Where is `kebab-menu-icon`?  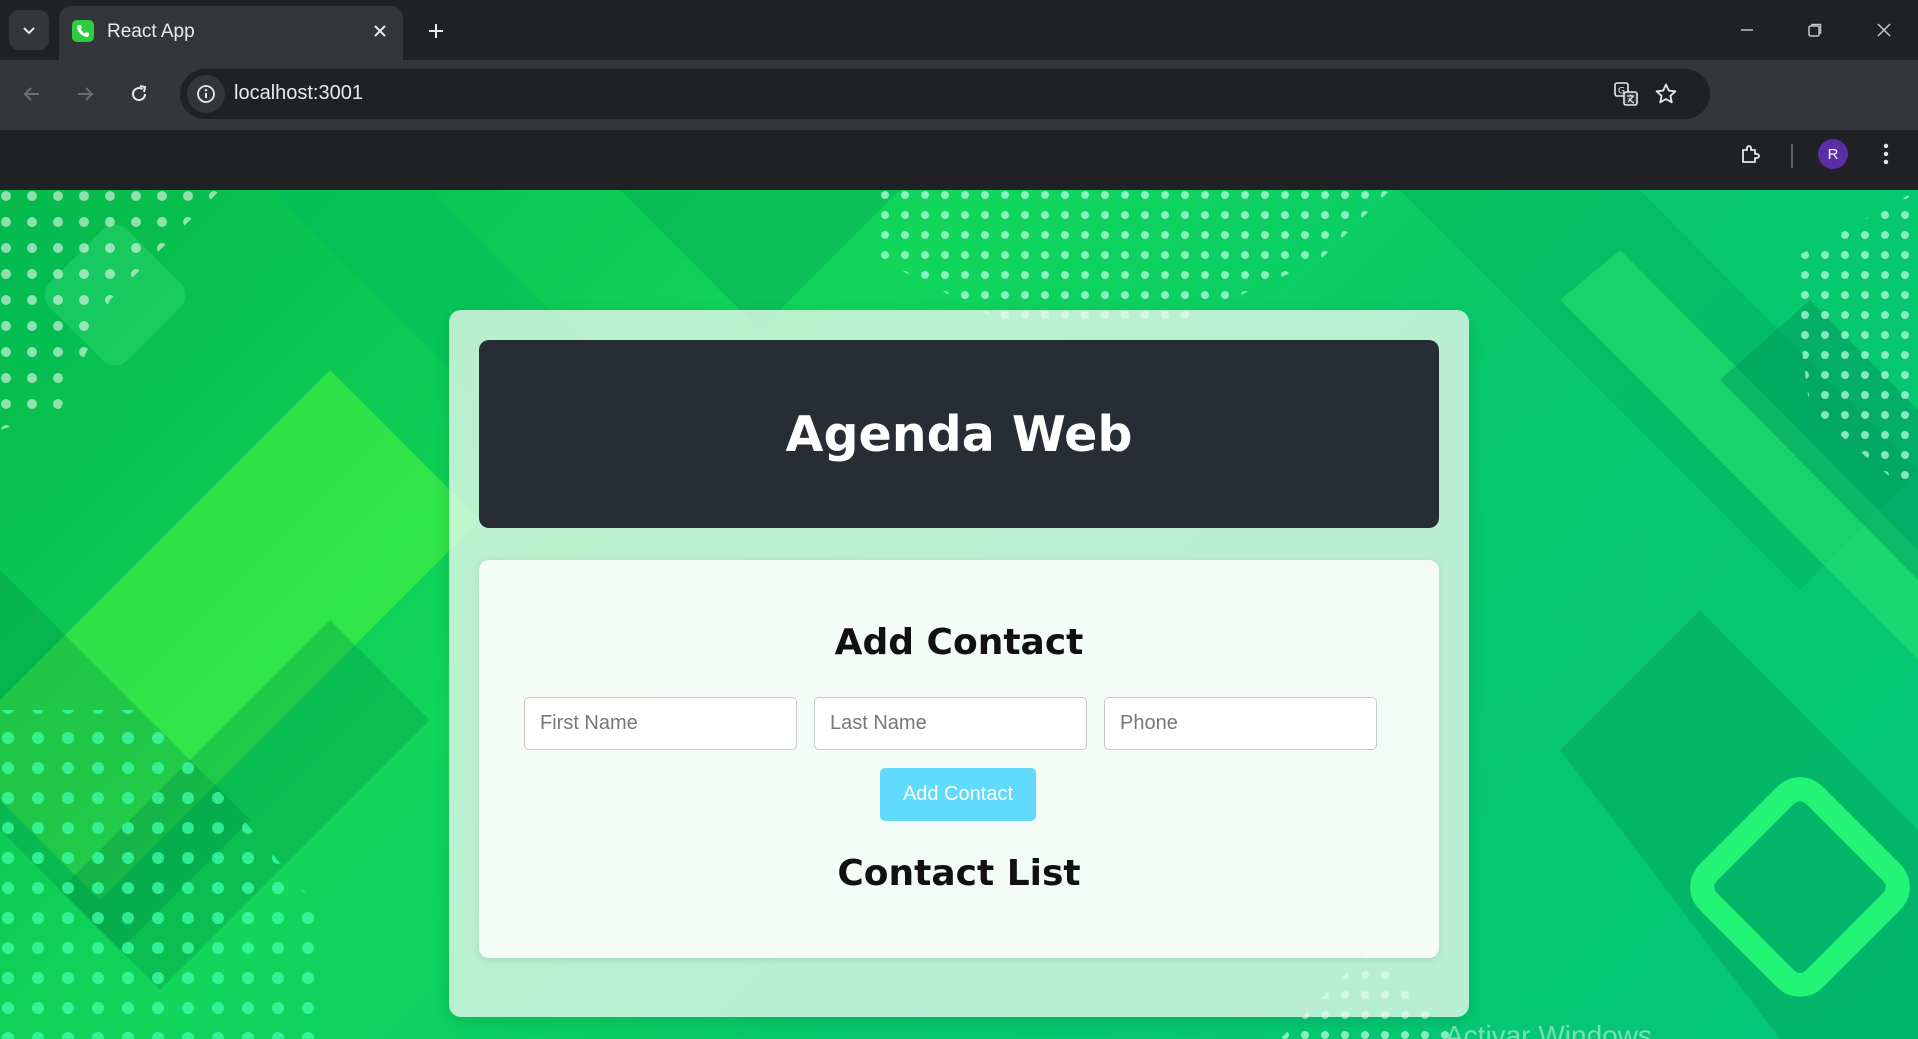 kebab-menu-icon is located at coordinates (1886, 154).